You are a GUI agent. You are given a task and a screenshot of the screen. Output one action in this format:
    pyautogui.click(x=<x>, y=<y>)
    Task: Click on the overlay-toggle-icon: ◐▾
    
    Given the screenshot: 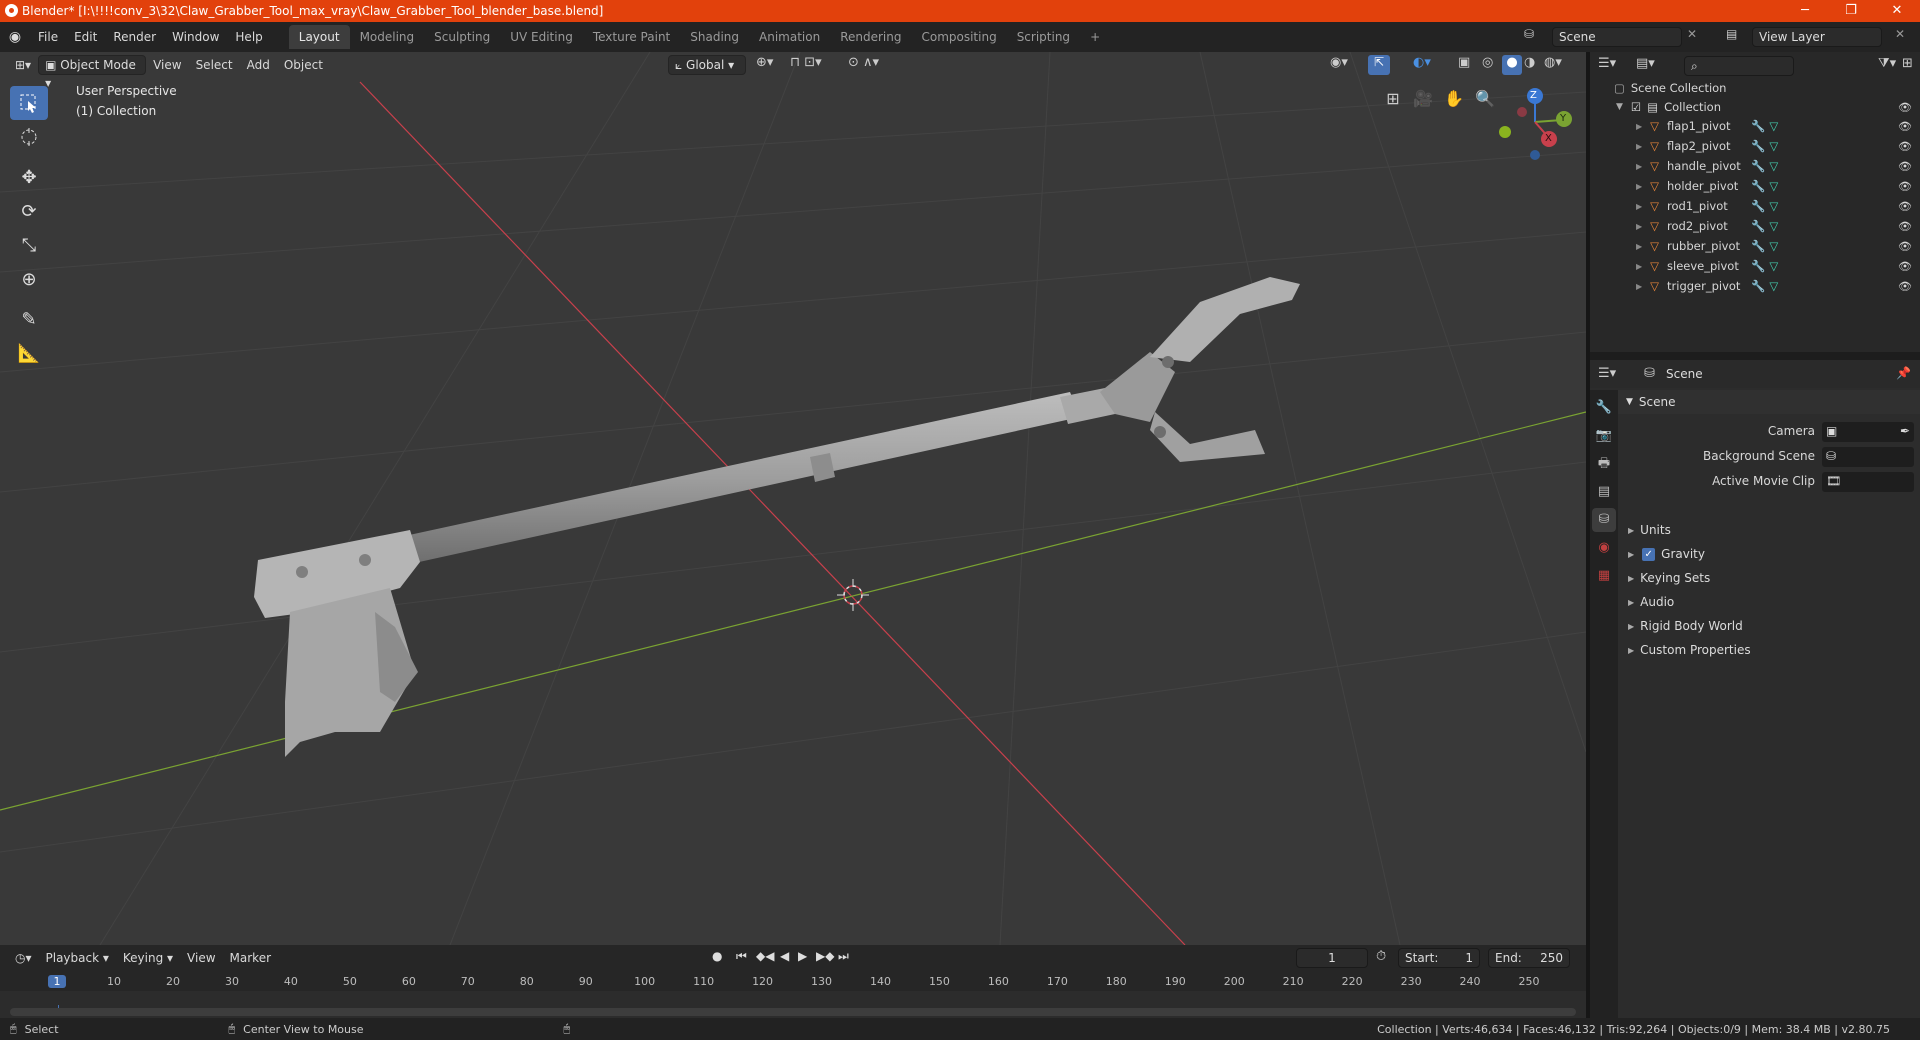 What is the action you would take?
    pyautogui.click(x=1422, y=62)
    